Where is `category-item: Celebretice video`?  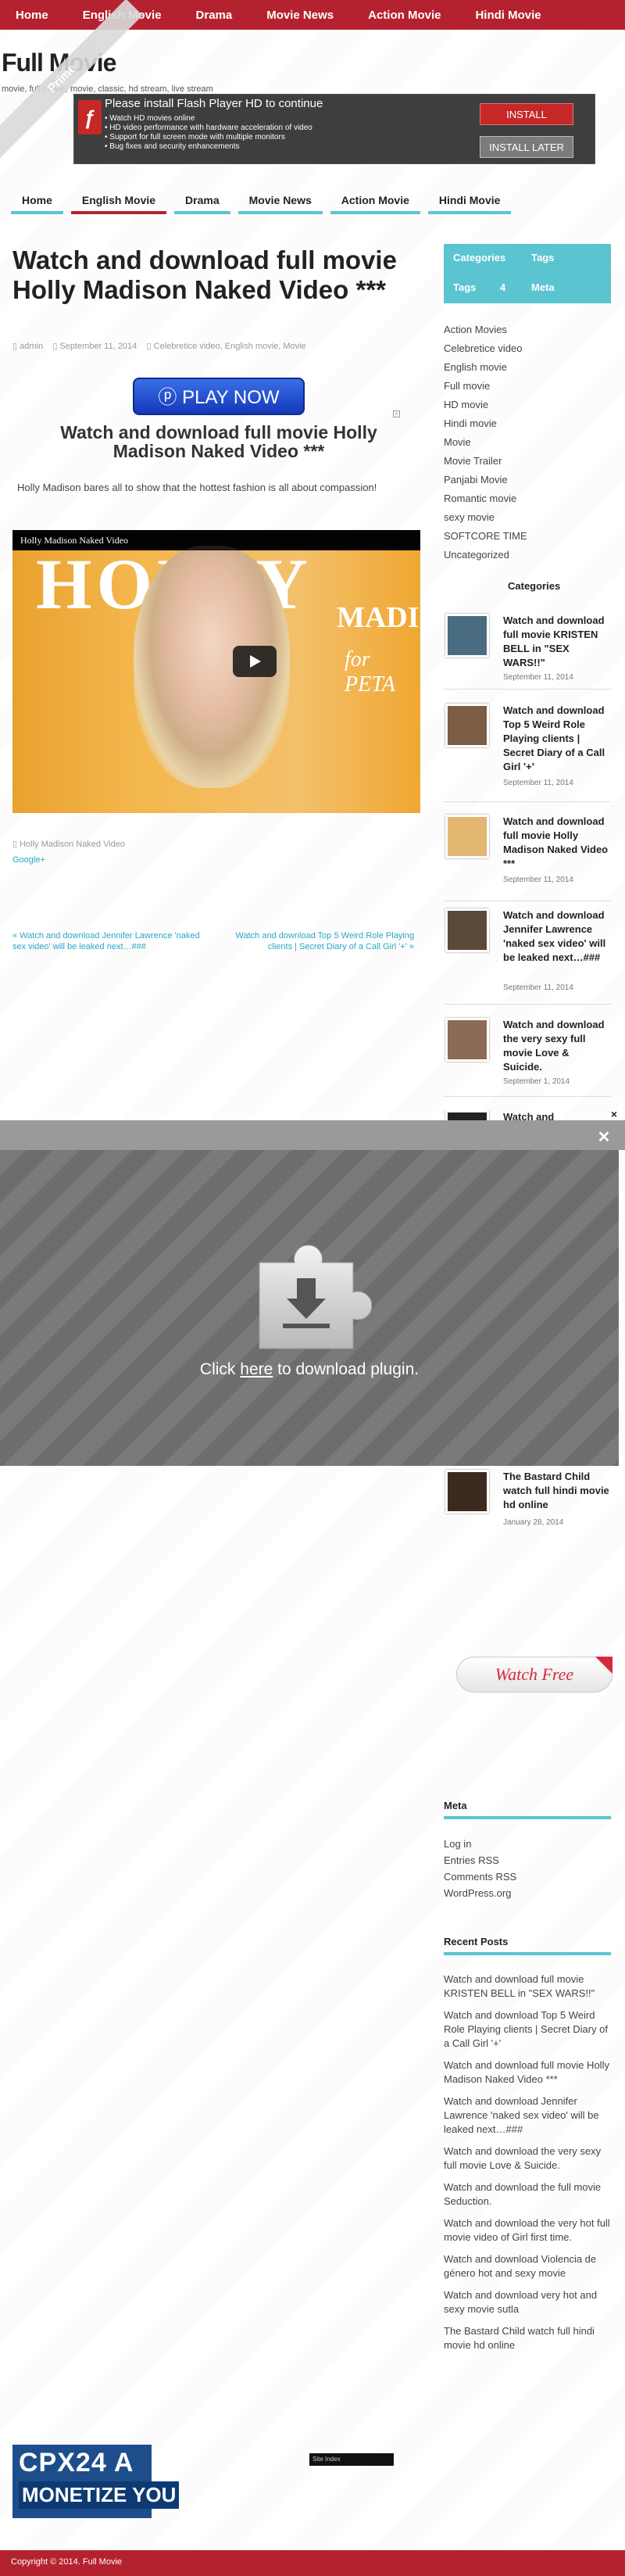 category-item: Celebretice video is located at coordinates (486, 348).